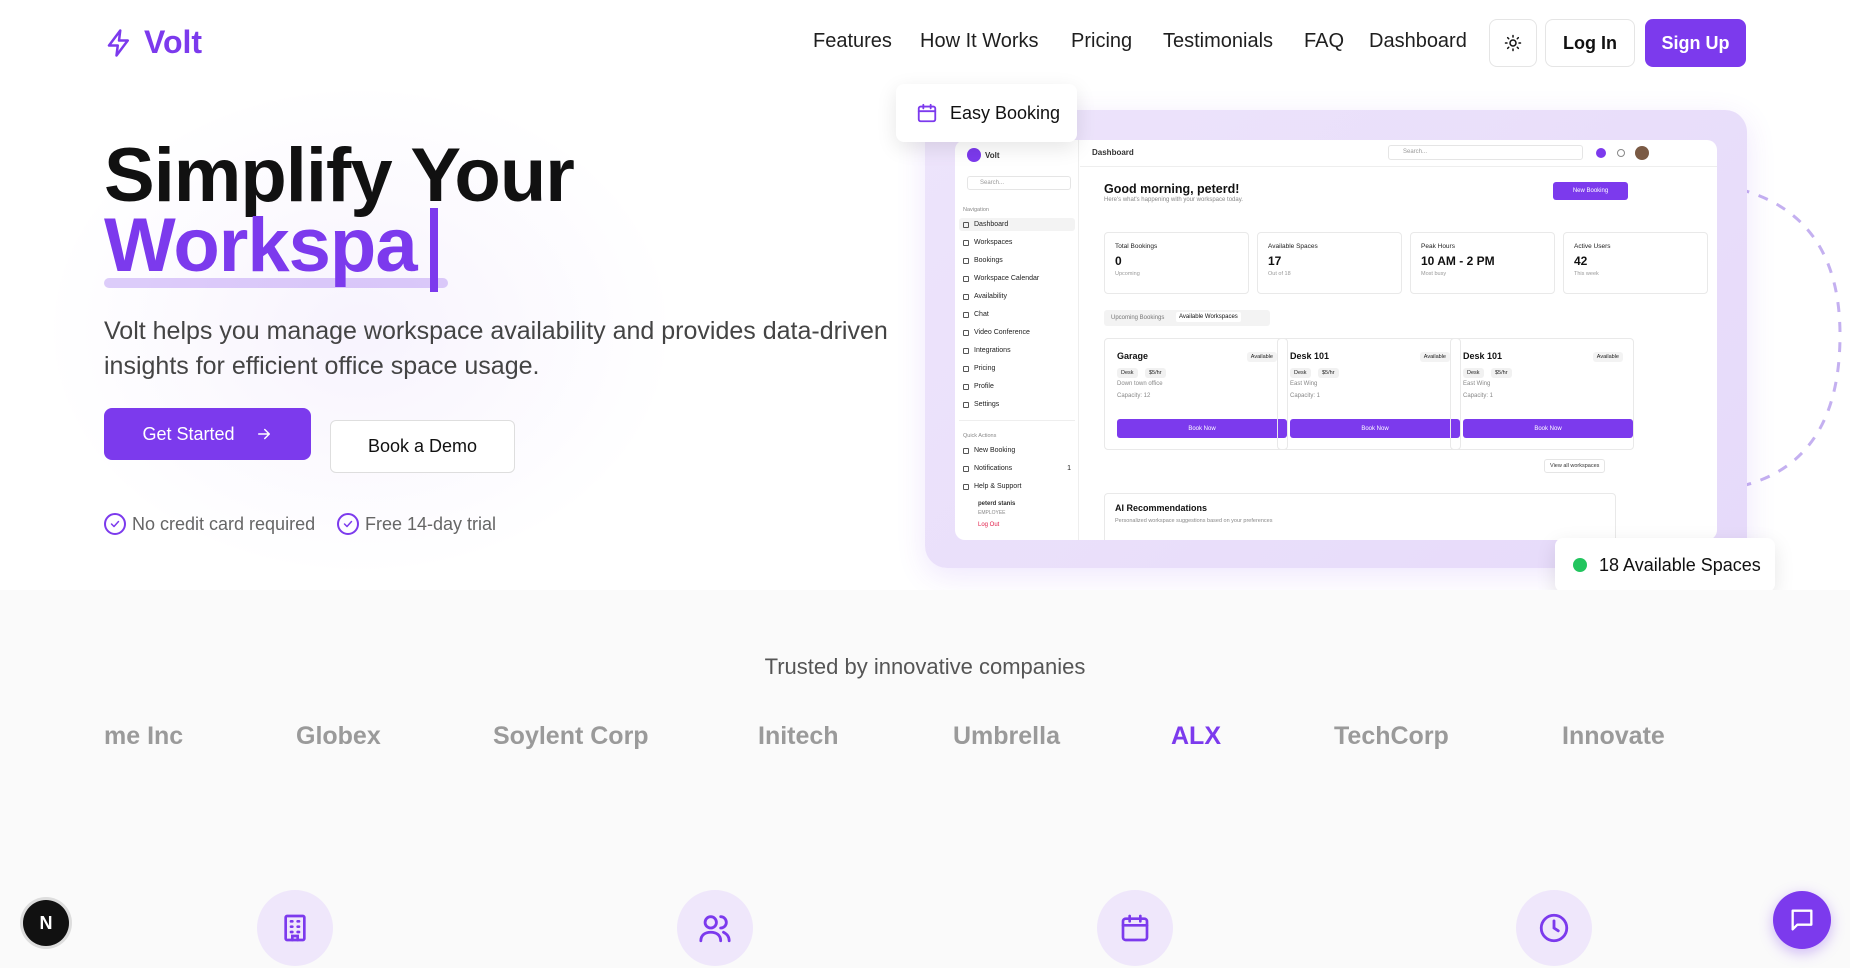 The image size is (1850, 968). Describe the element at coordinates (992, 486) in the screenshot. I see `dash-quick-help: Help & Support` at that location.